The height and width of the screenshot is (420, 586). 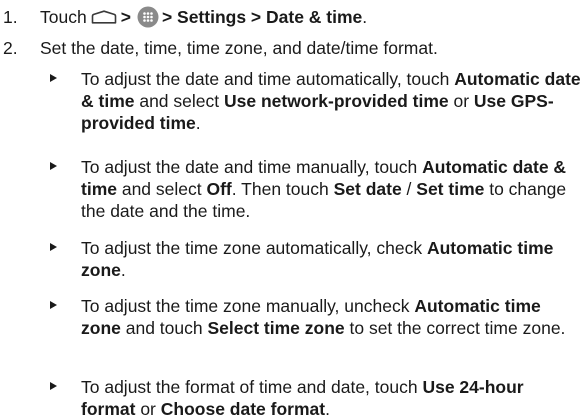 I want to click on home-icon, so click(x=104, y=17).